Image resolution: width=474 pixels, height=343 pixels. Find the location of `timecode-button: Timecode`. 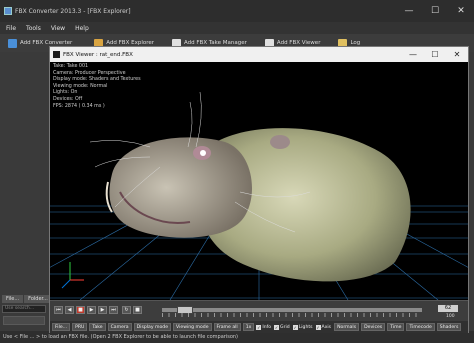

timecode-button: Timecode is located at coordinates (420, 327).